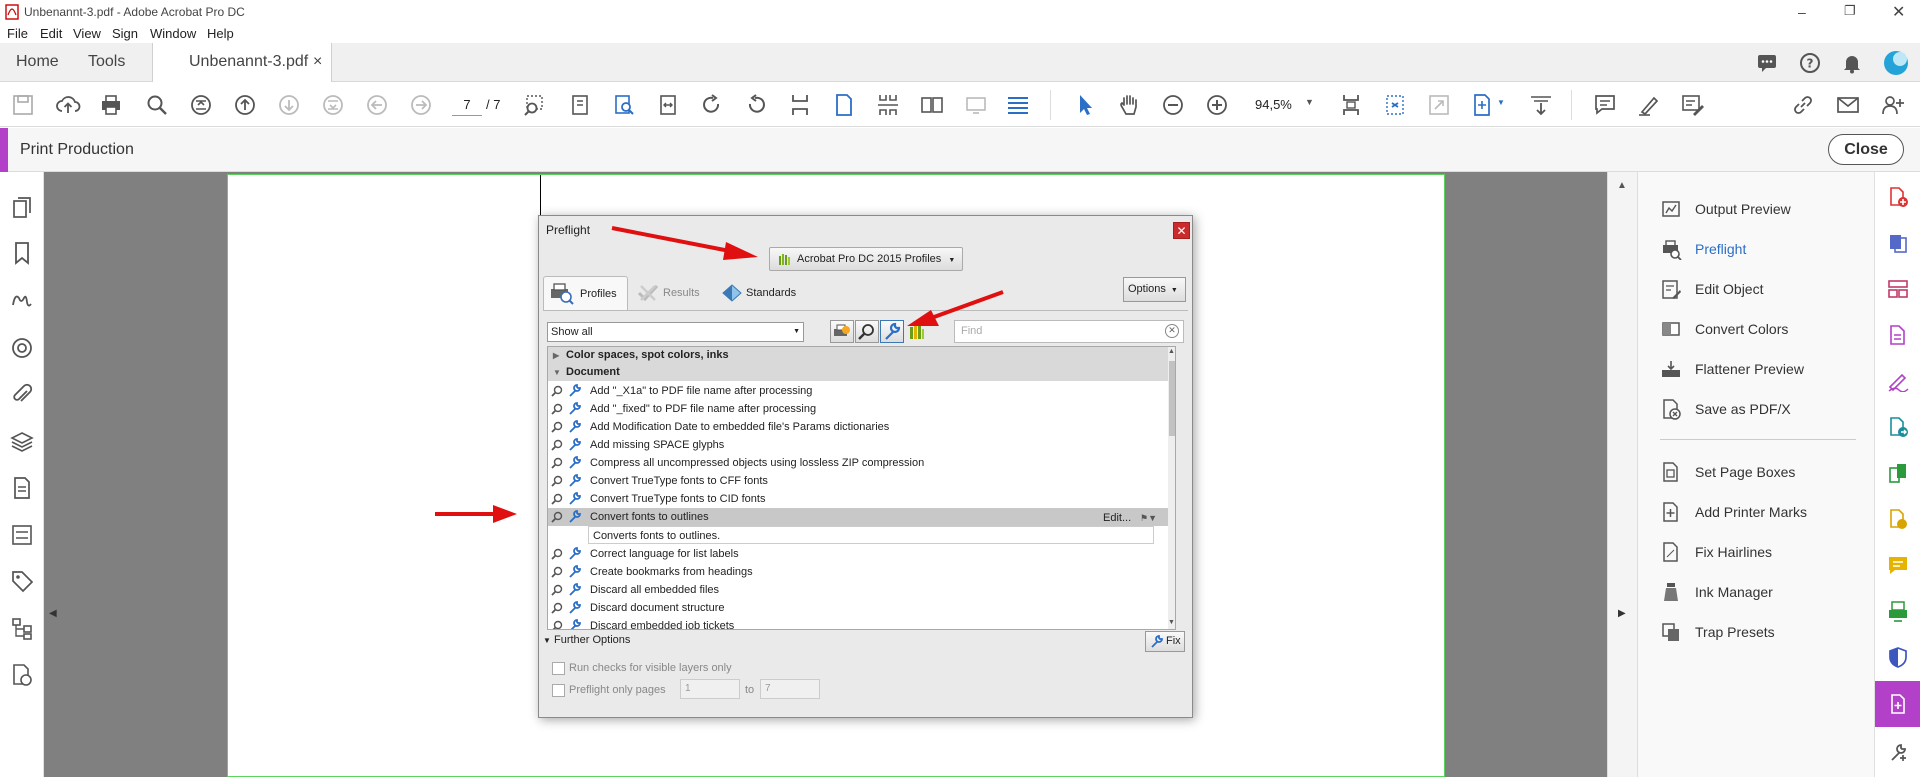  Describe the element at coordinates (1732, 369) in the screenshot. I see `flattener-preview-item: Flattener Preview` at that location.